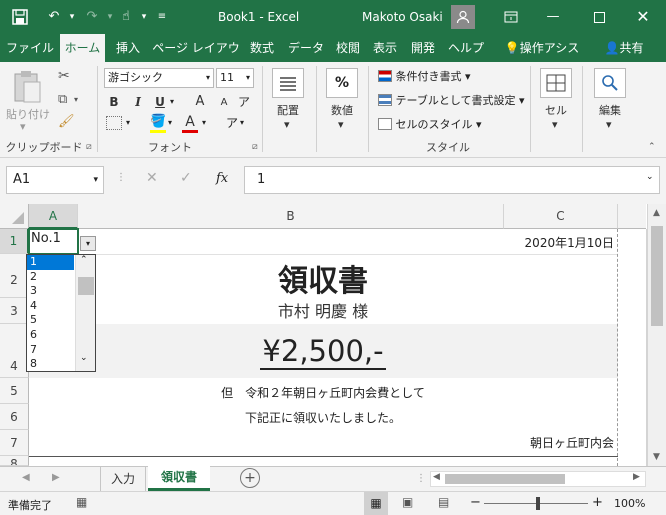 The width and height of the screenshot is (666, 515). What do you see at coordinates (262, 48) in the screenshot?
I see `tab-formulas: 数式` at bounding box center [262, 48].